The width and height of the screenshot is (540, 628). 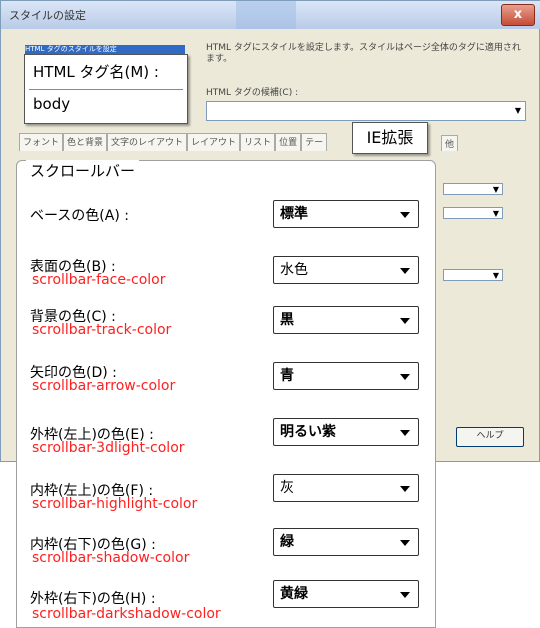 What do you see at coordinates (518, 110) in the screenshot?
I see `chevron-down-icon: ▼` at bounding box center [518, 110].